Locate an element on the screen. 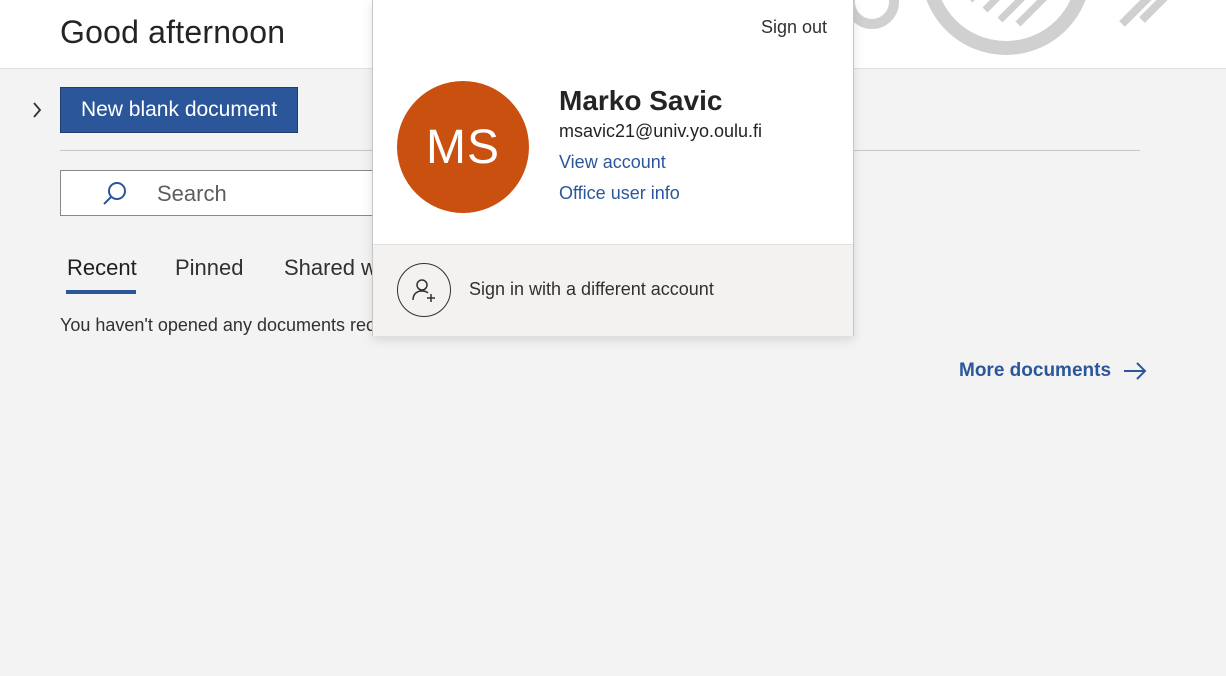 The image size is (1226, 676). more-documents-link: More documents is located at coordinates (1053, 371).